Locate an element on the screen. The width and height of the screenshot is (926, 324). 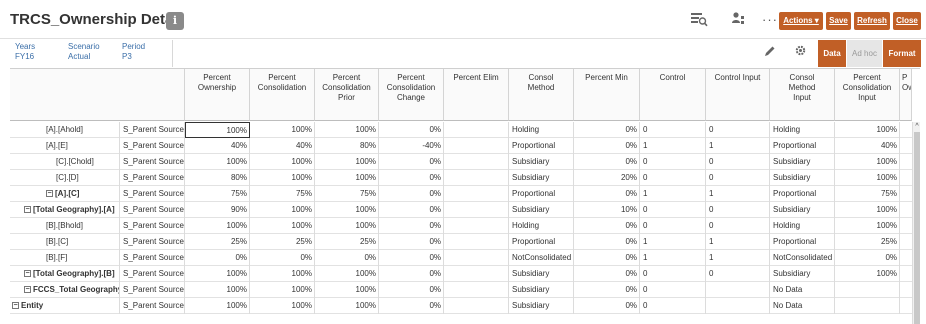
data-cell: -40% is located at coordinates (411, 146).